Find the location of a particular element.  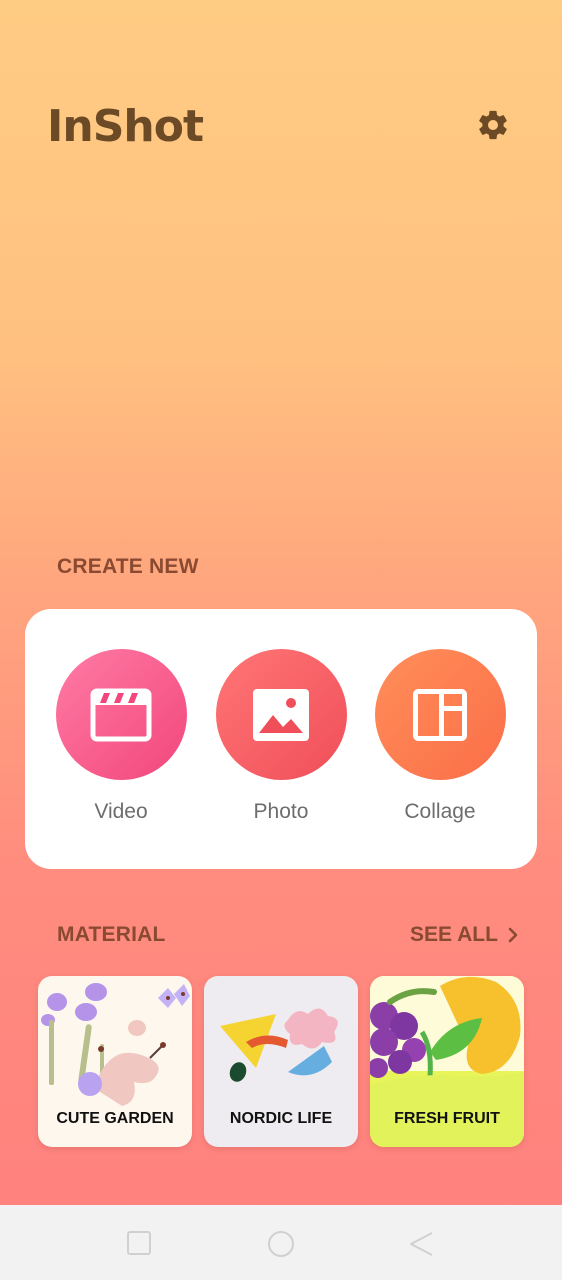

video-circle is located at coordinates (121, 714).